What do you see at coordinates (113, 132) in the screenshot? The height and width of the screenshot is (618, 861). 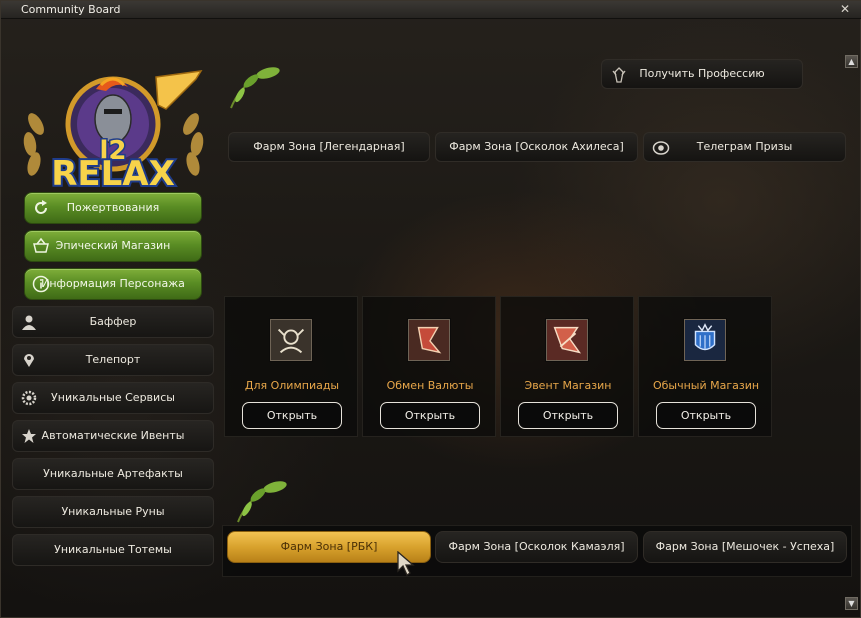 I see `l2-relax-logo: l2 RELAX` at bounding box center [113, 132].